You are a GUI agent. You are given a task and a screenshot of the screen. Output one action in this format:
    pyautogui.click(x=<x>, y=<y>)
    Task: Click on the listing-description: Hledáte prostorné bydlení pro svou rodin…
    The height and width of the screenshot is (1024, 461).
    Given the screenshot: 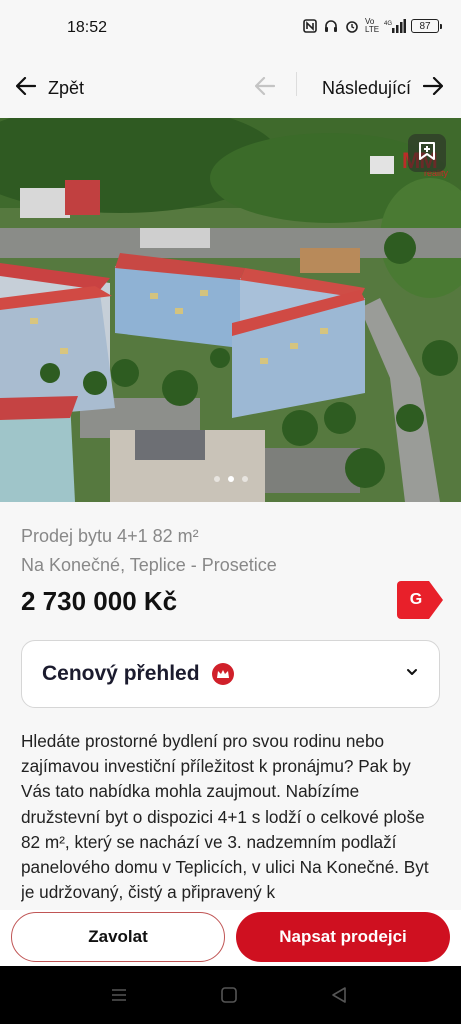 What is the action you would take?
    pyautogui.click(x=225, y=817)
    